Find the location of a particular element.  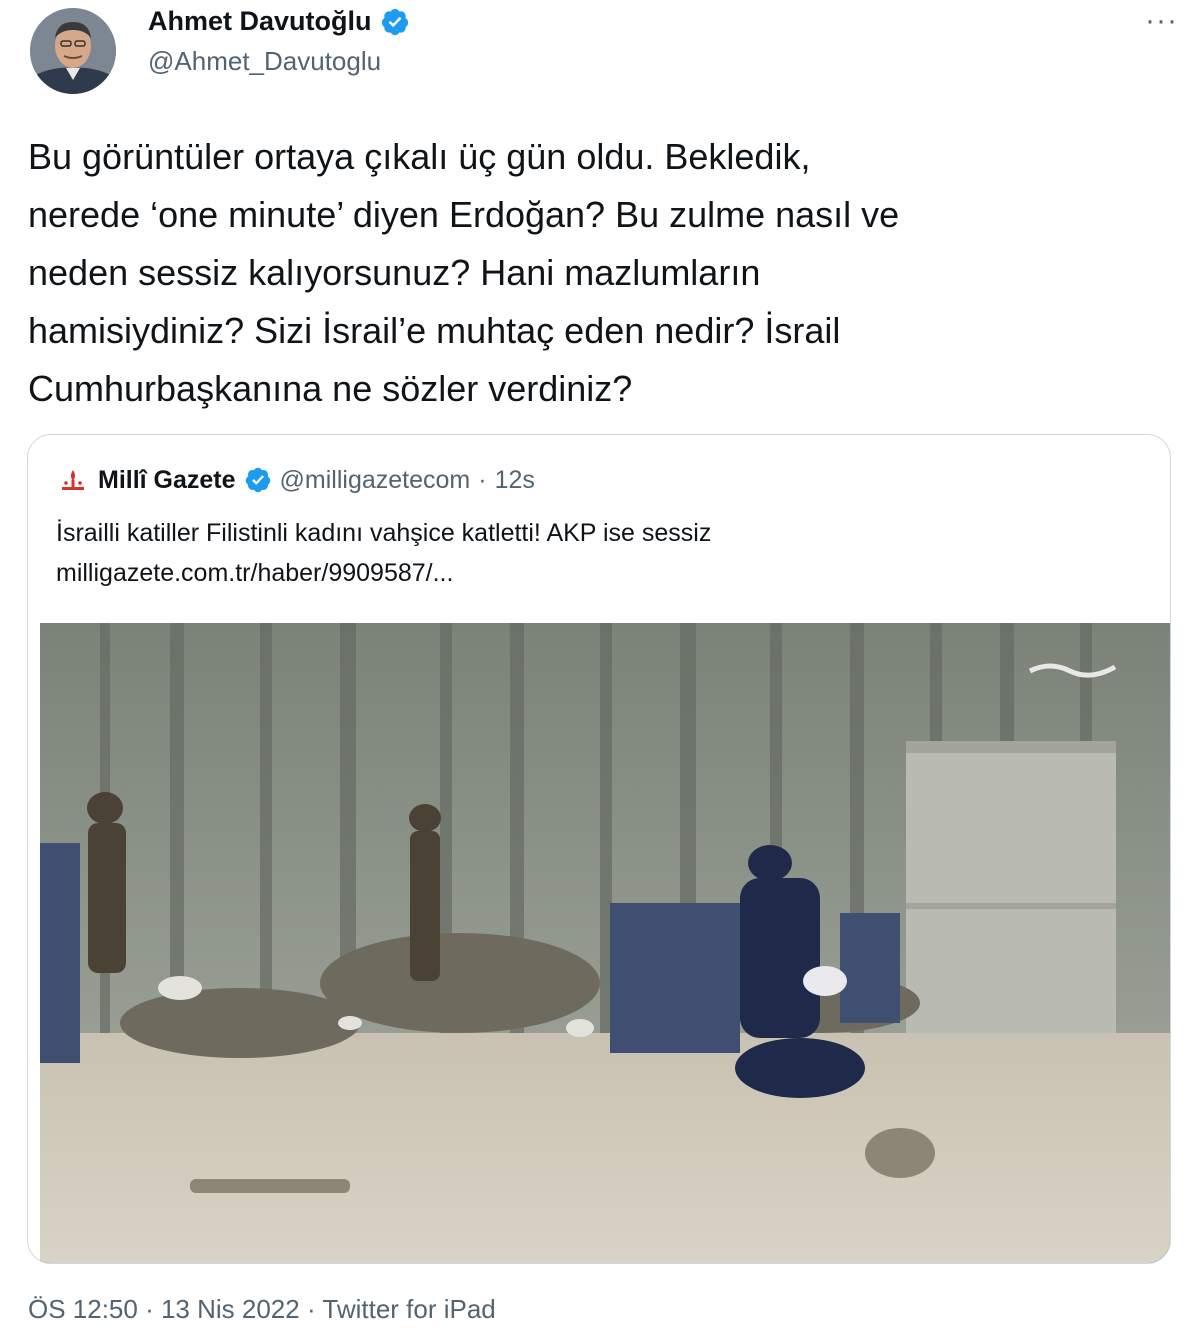

quoted-verified-badge-icon is located at coordinates (257, 480).